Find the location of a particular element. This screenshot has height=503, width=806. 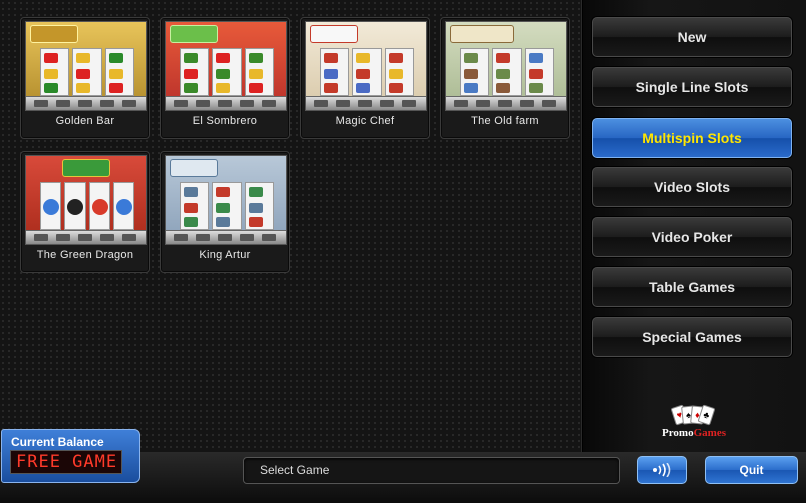

balance-label: Current Balance is located at coordinates (57, 442).